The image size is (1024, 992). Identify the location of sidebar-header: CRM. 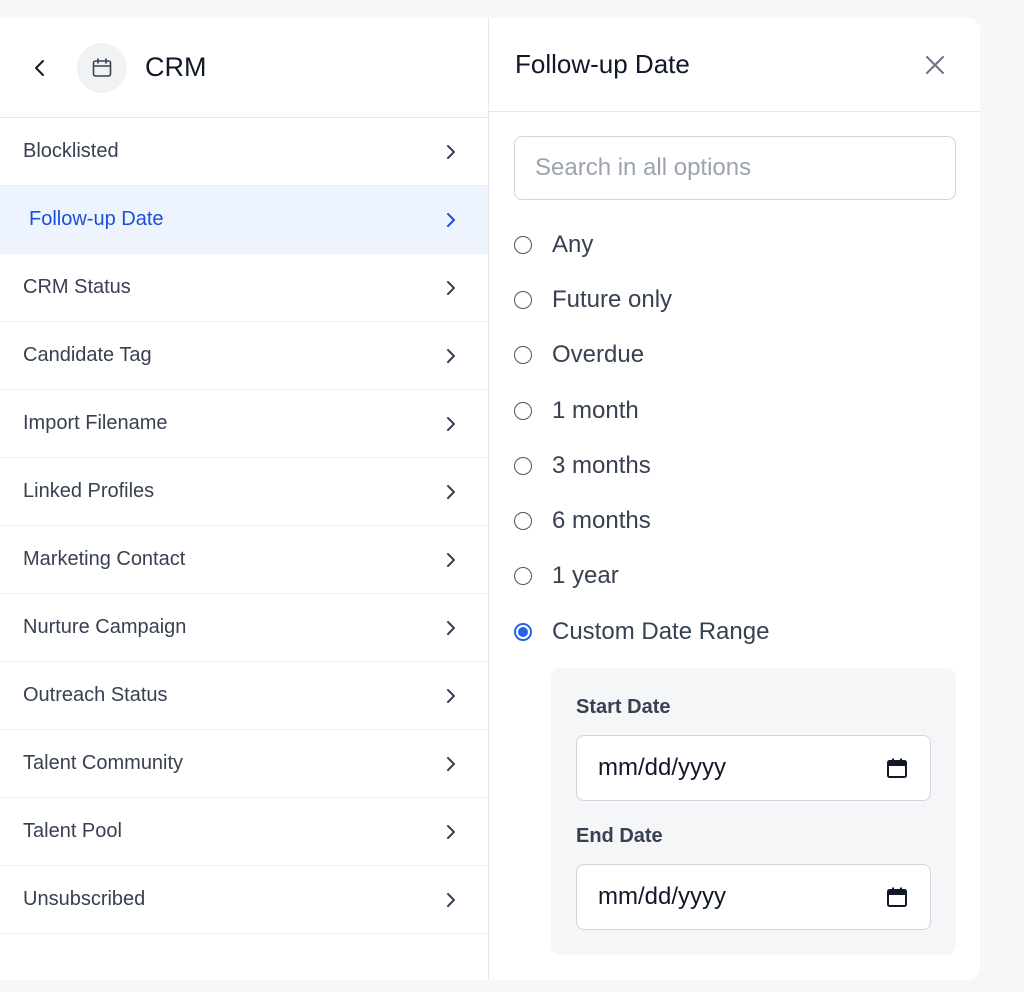
(244, 68).